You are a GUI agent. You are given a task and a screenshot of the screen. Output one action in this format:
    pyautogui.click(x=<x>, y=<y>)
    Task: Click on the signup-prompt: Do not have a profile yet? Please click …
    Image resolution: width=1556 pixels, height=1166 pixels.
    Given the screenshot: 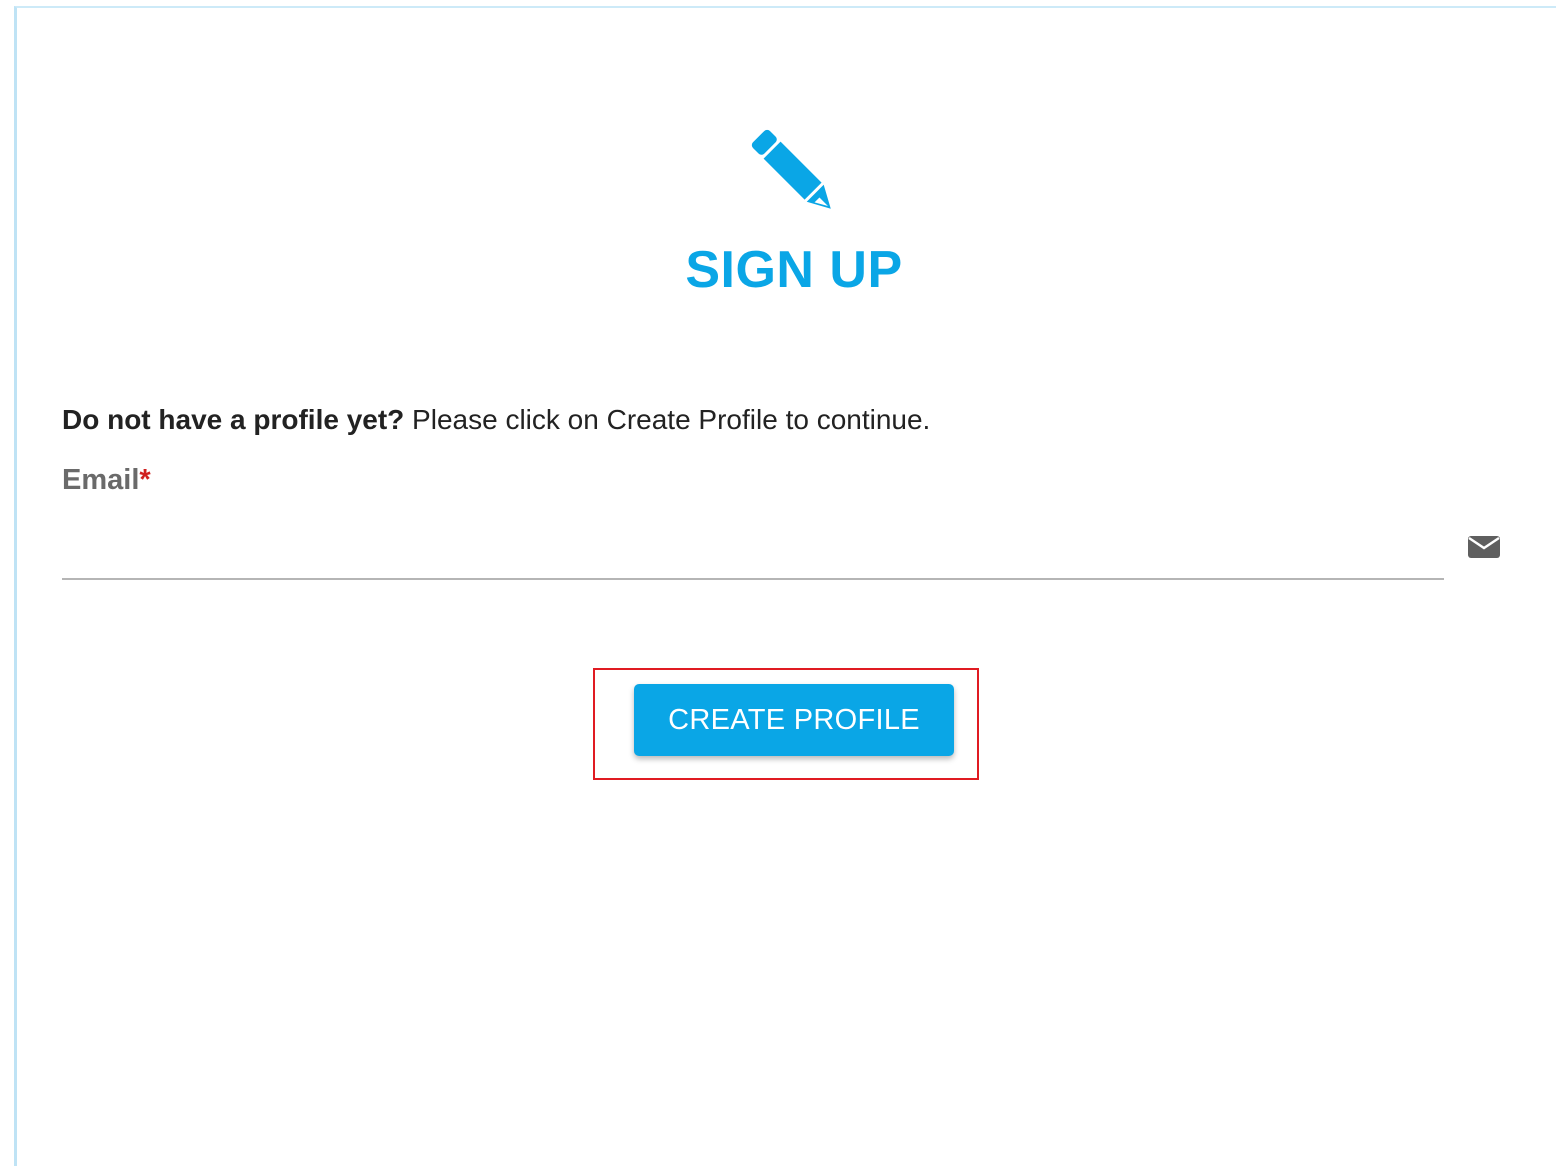 What is the action you would take?
    pyautogui.click(x=496, y=420)
    